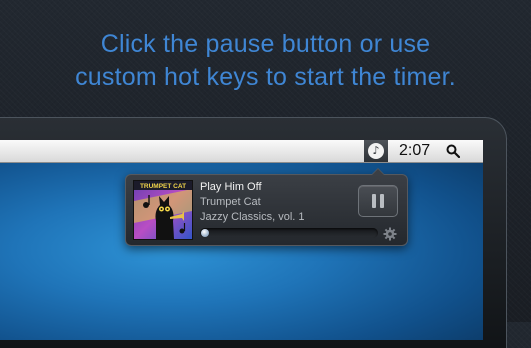 Image resolution: width=531 pixels, height=348 pixels. I want to click on track-album: Jazzy Classics, vol. 1, so click(252, 217).